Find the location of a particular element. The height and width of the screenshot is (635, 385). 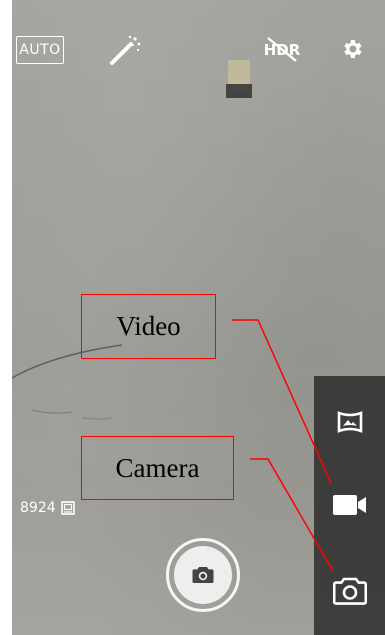

shutter-button is located at coordinates (203, 575).